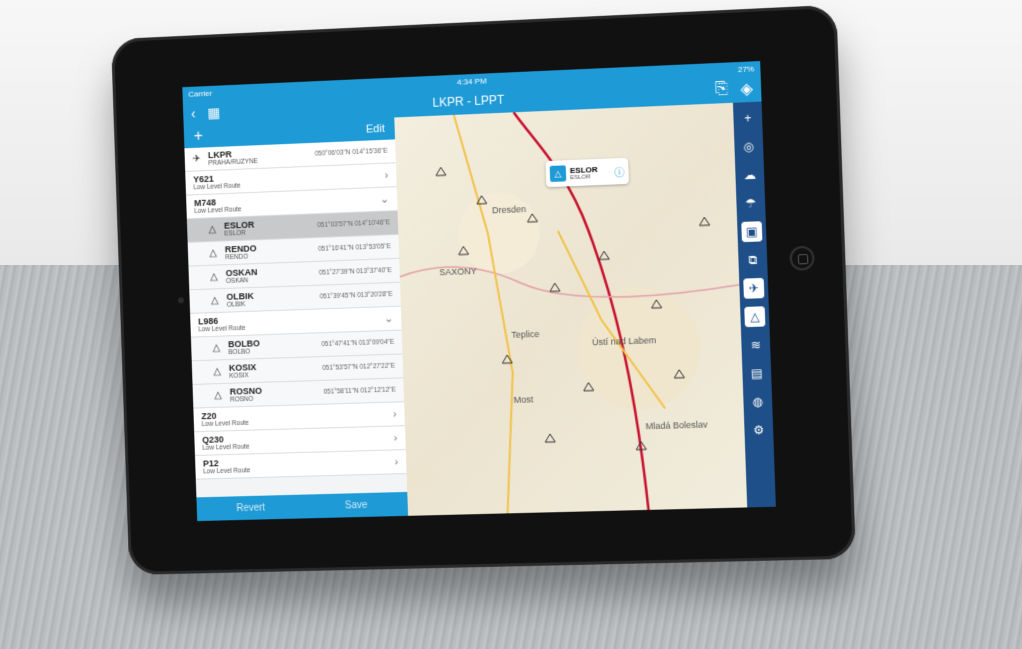  I want to click on camera, so click(180, 300).